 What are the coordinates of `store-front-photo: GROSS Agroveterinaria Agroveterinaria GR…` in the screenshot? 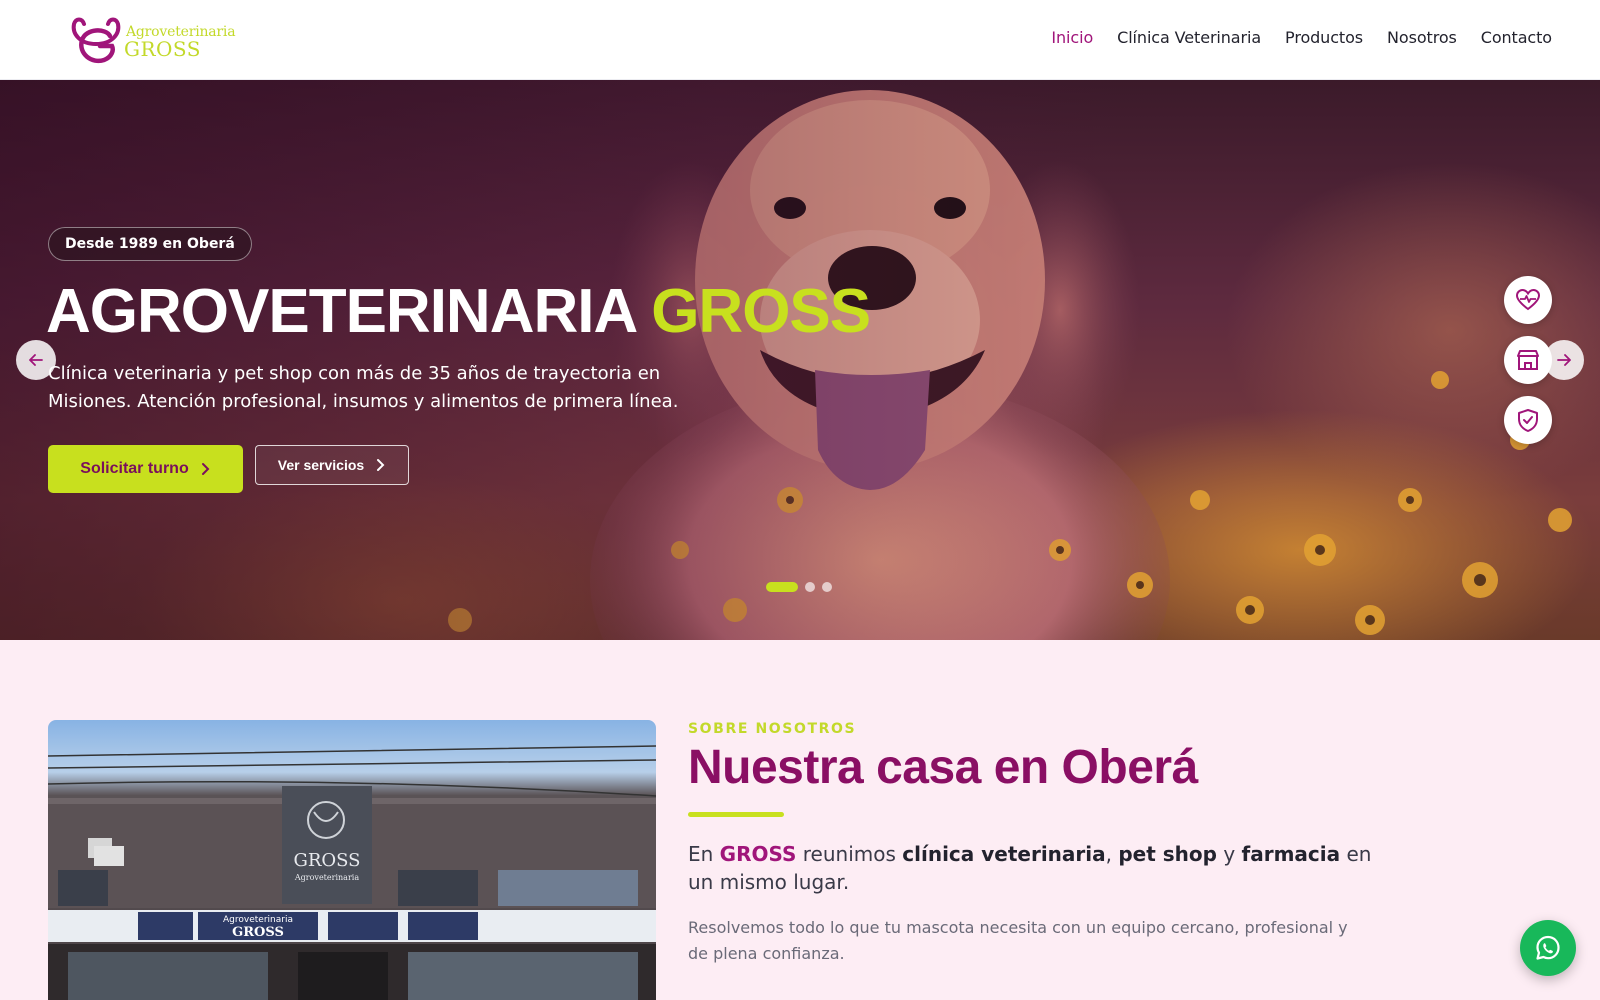 It's located at (352, 860).